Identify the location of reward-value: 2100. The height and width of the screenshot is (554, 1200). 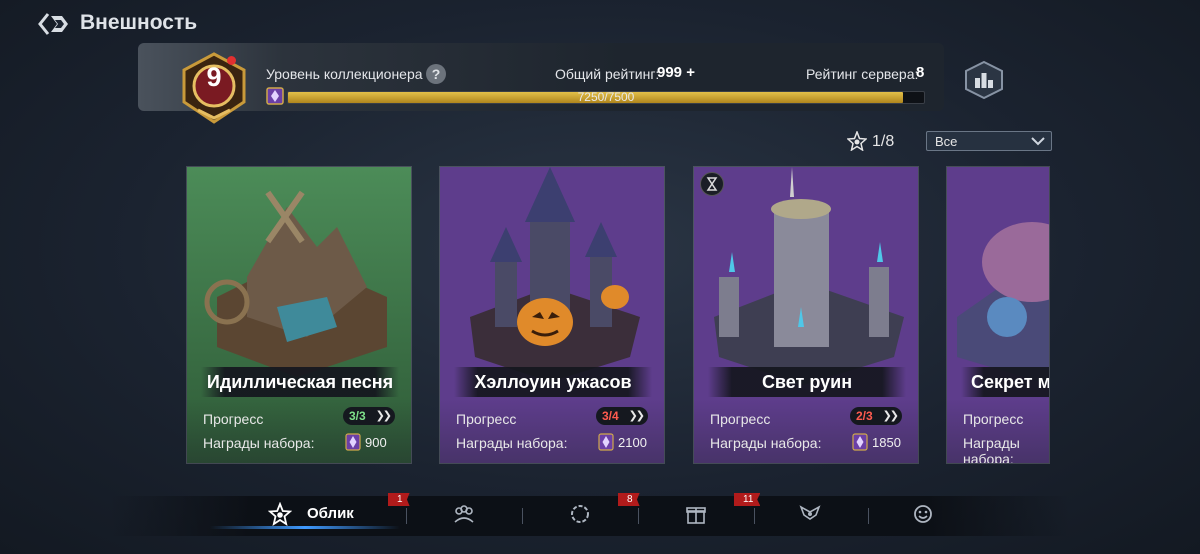
(632, 442).